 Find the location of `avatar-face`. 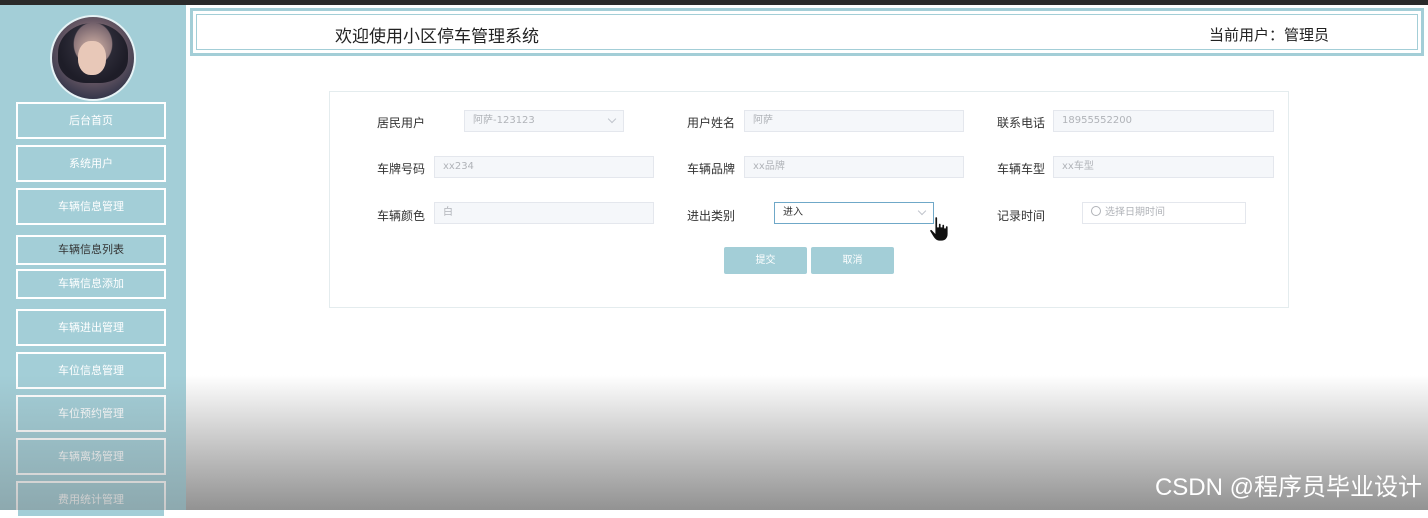

avatar-face is located at coordinates (92, 58).